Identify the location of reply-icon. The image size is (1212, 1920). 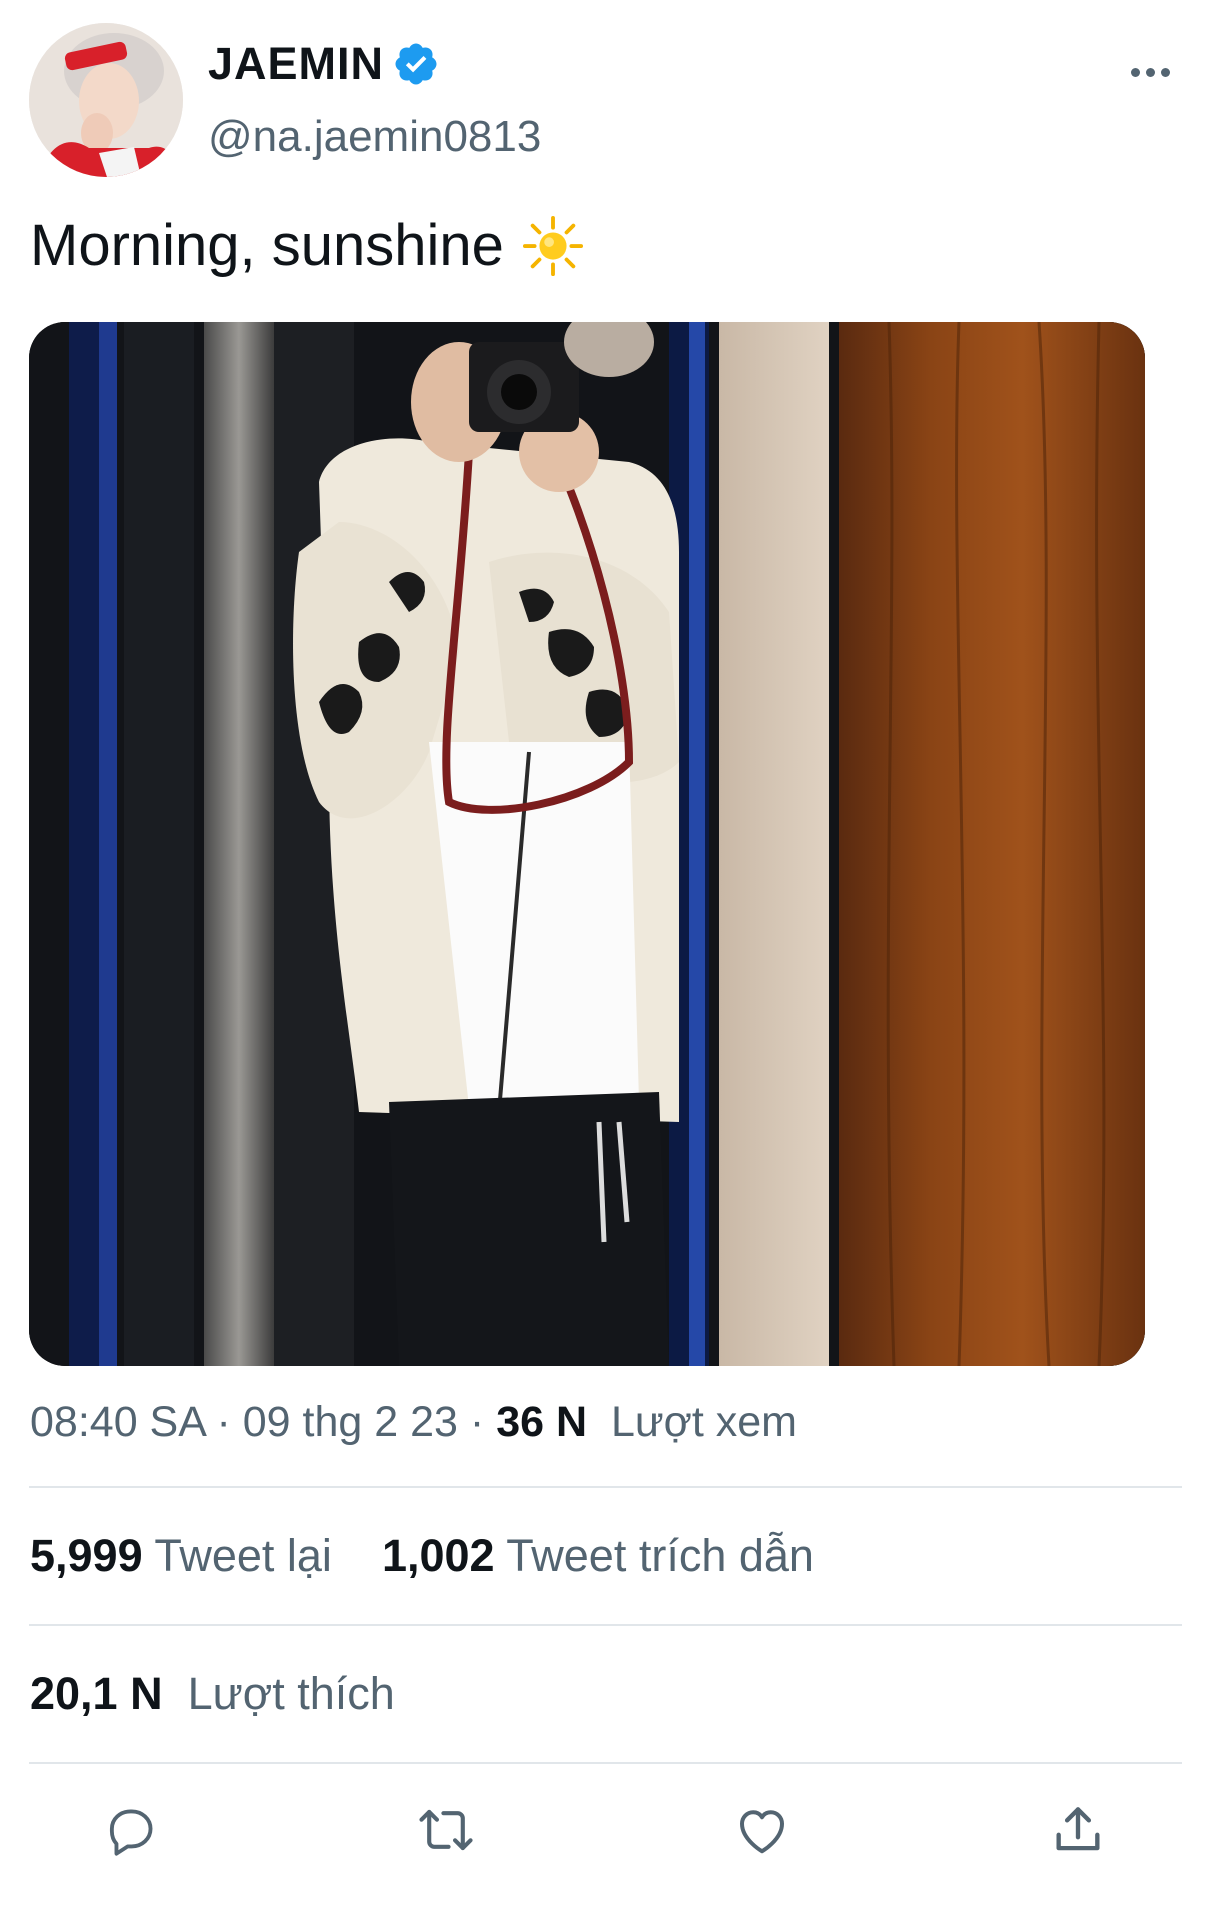
(130, 1830).